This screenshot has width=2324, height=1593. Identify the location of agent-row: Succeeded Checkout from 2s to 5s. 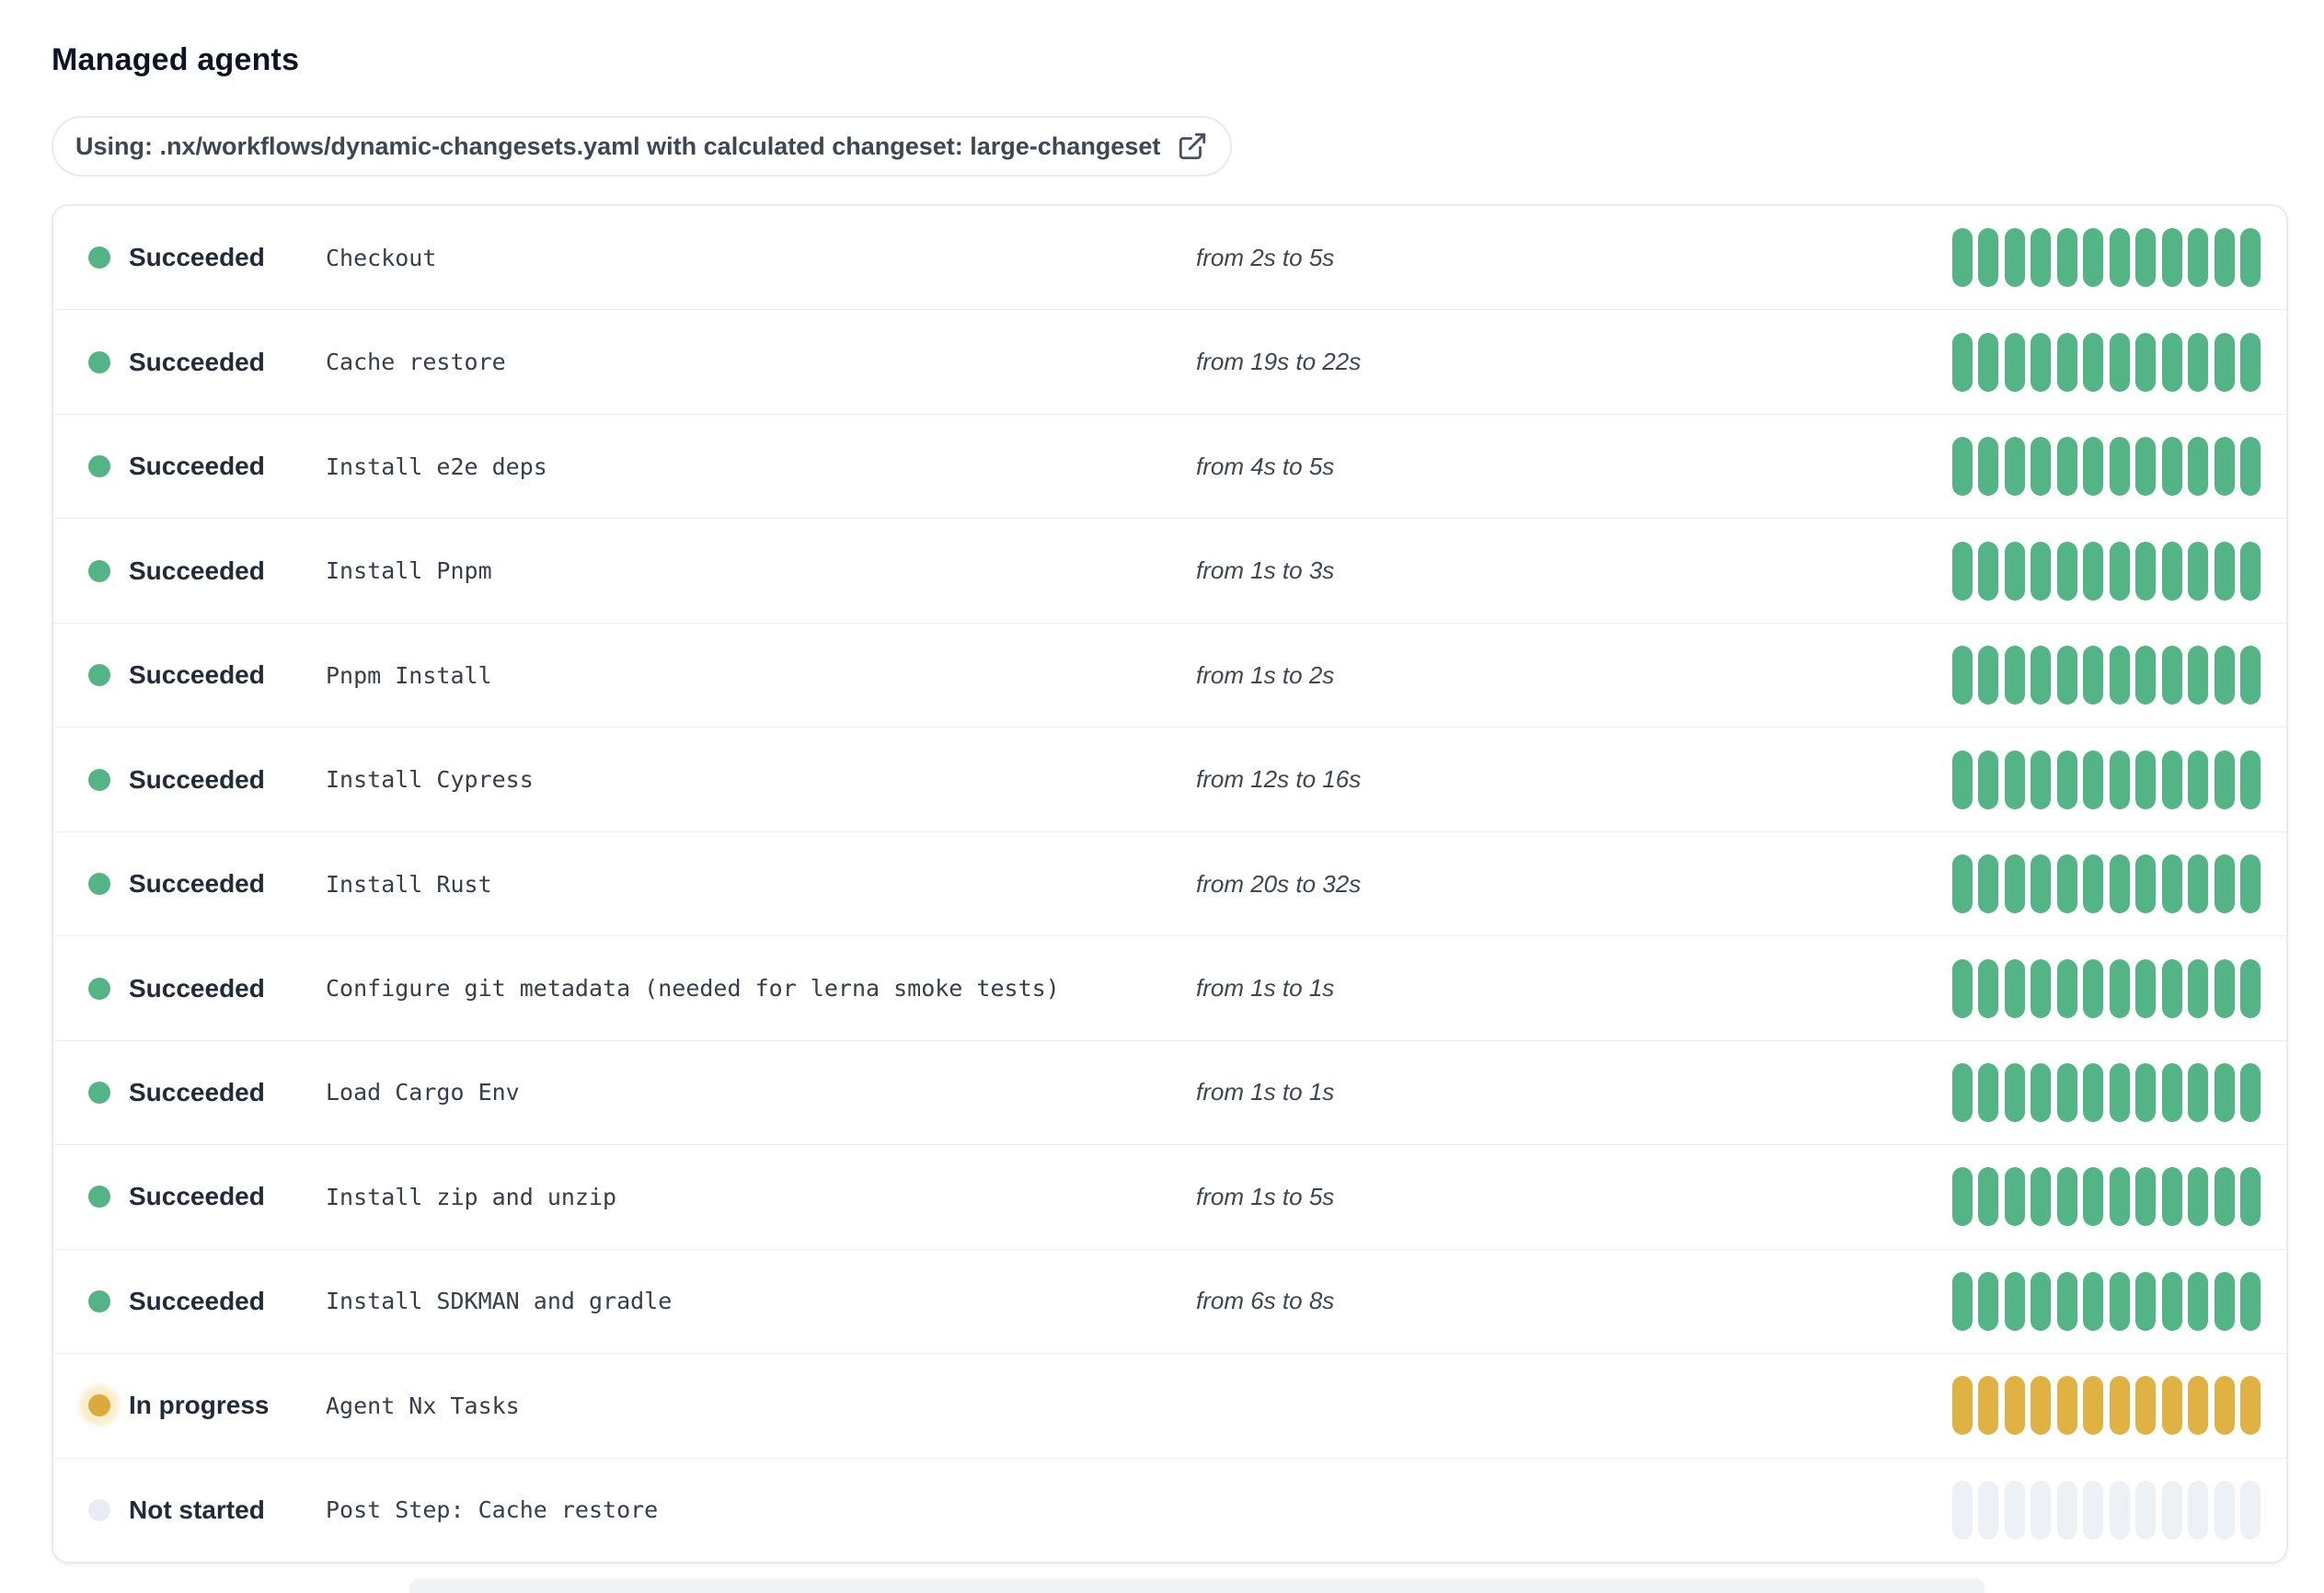
(1169, 257).